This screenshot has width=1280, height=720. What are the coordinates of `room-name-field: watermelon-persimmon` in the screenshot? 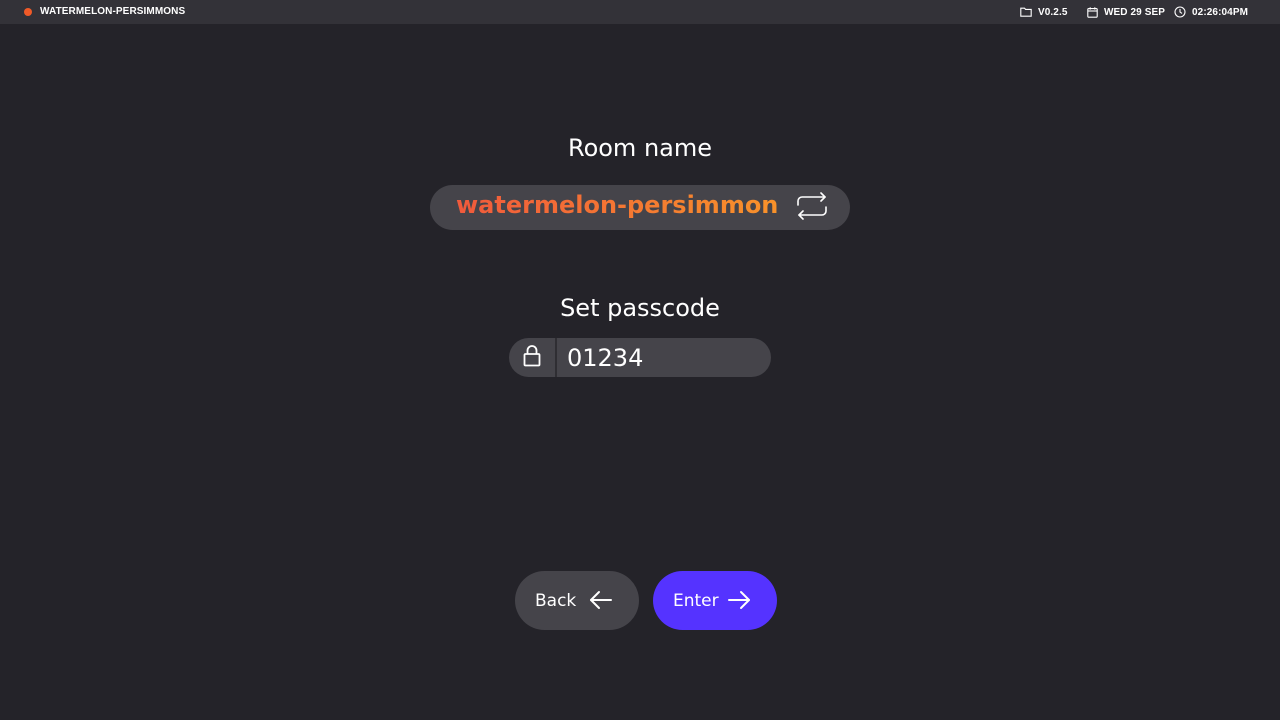 It's located at (640, 207).